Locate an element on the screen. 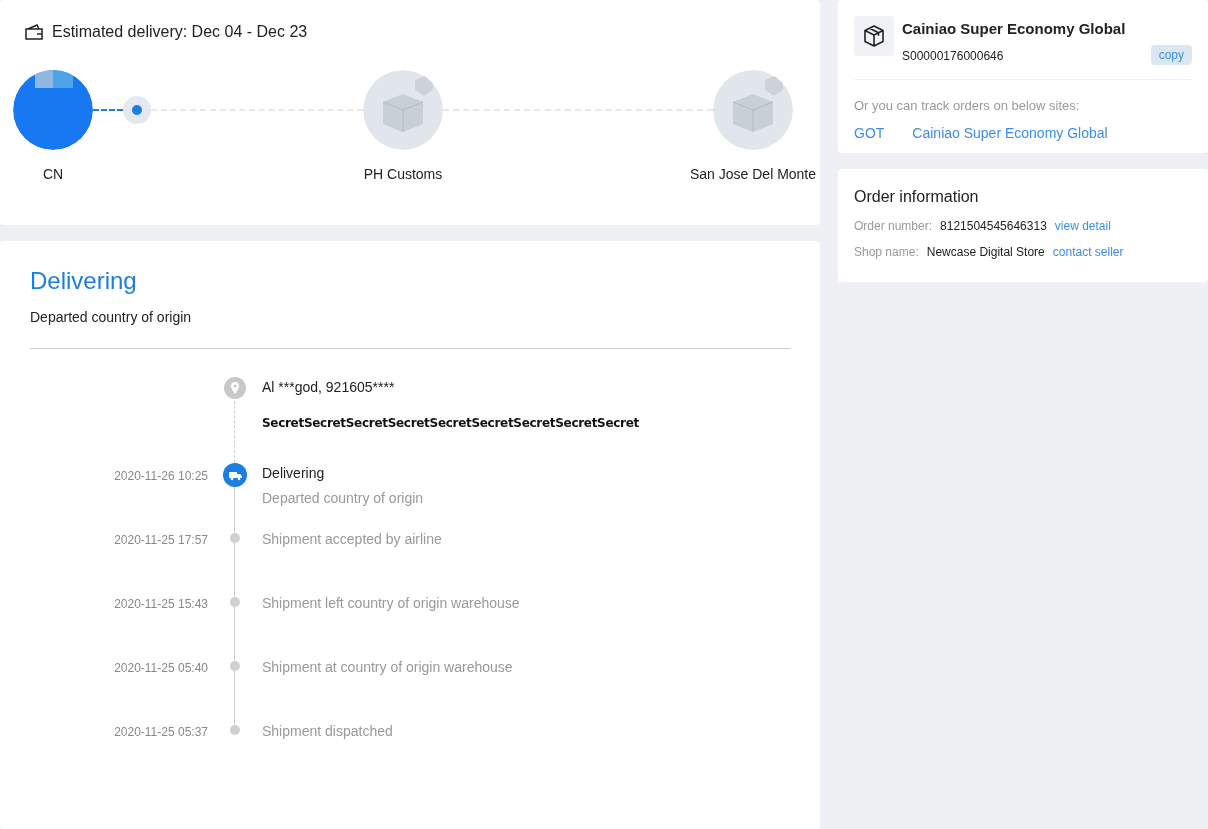 Image resolution: width=1208 pixels, height=829 pixels. field-label: Order number: is located at coordinates (893, 226).